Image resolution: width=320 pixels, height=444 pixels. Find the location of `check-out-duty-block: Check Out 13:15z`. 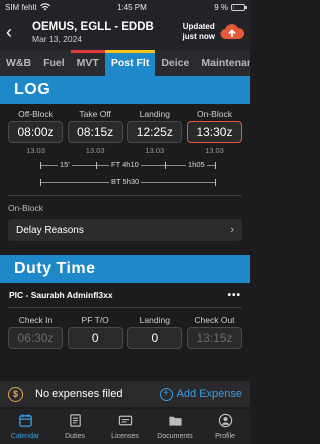

check-out-duty-block: Check Out 13:15z is located at coordinates (214, 331).